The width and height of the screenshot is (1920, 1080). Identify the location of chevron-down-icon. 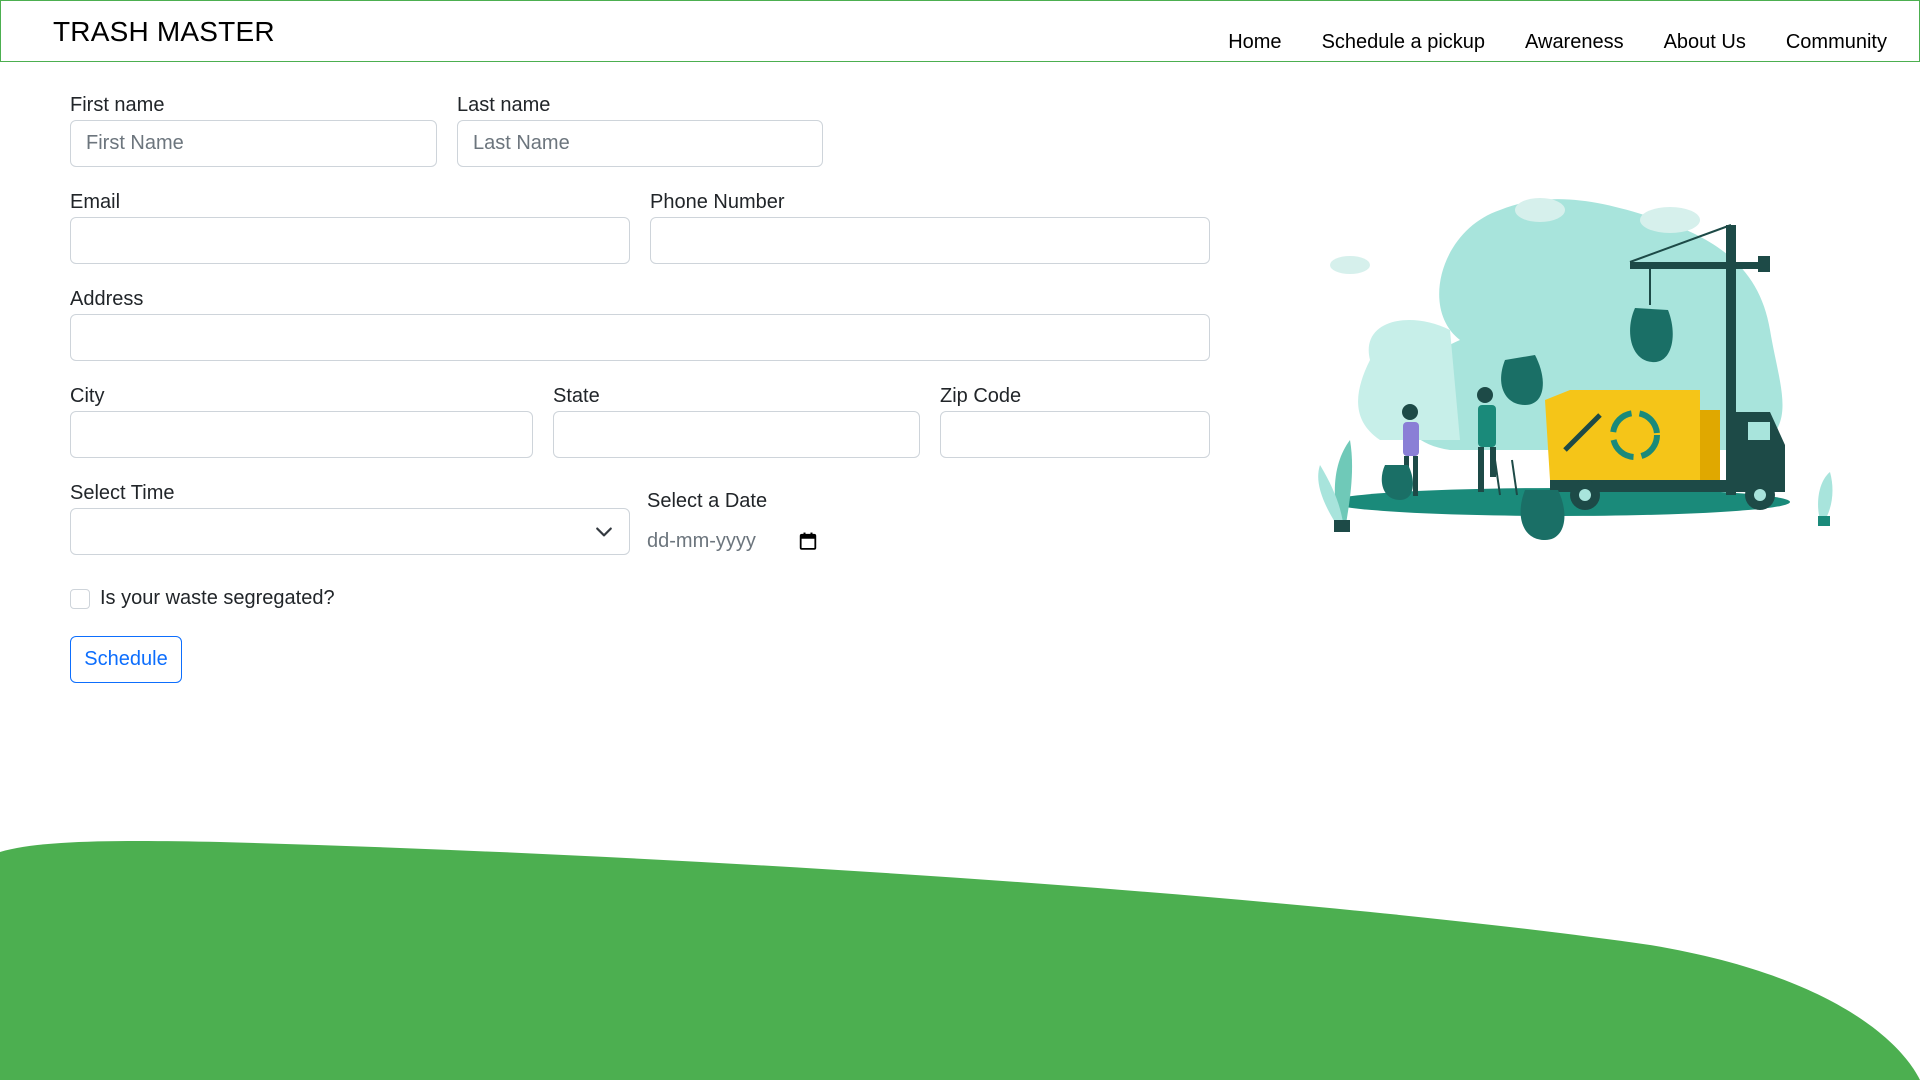
(604, 532).